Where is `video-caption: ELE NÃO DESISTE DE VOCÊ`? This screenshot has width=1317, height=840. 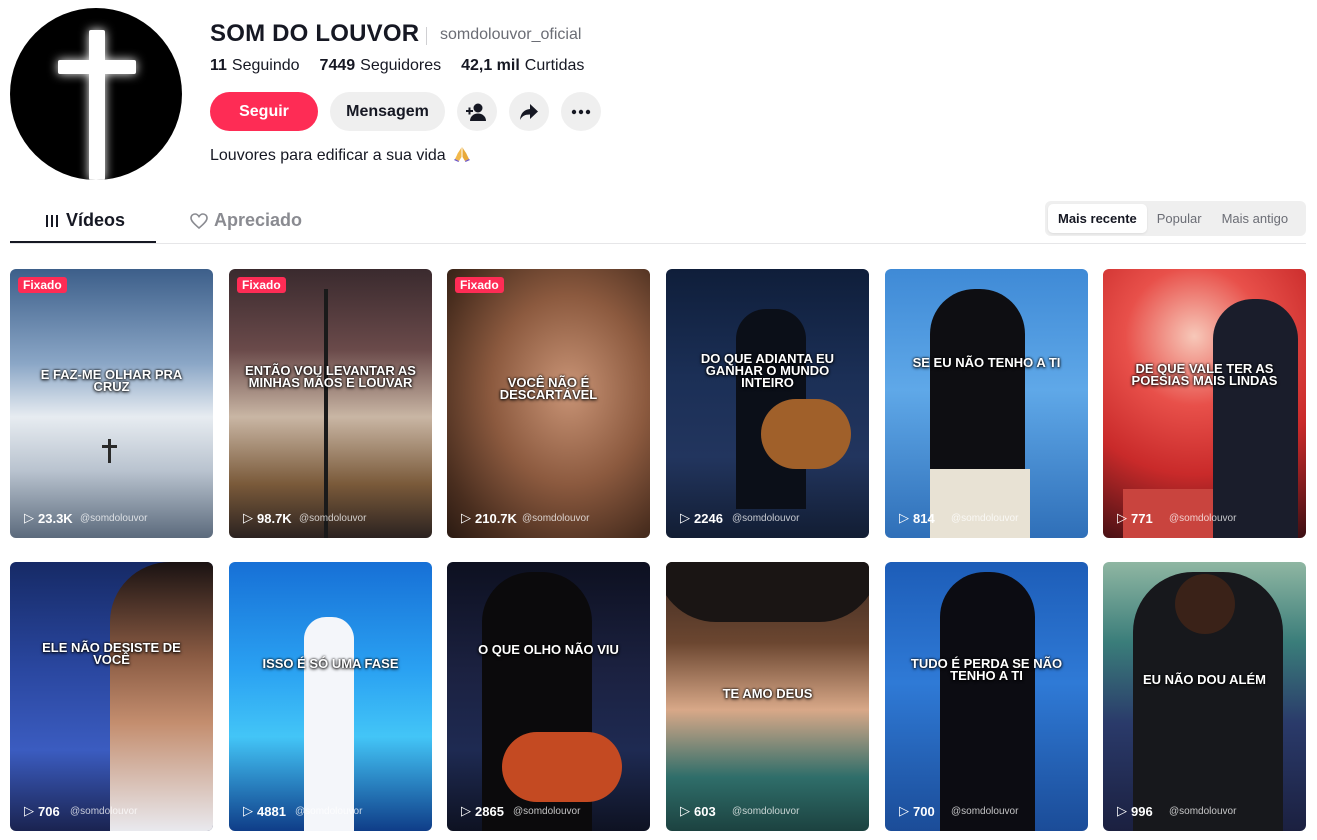
video-caption: ELE NÃO DESISTE DE VOCÊ is located at coordinates (111, 653).